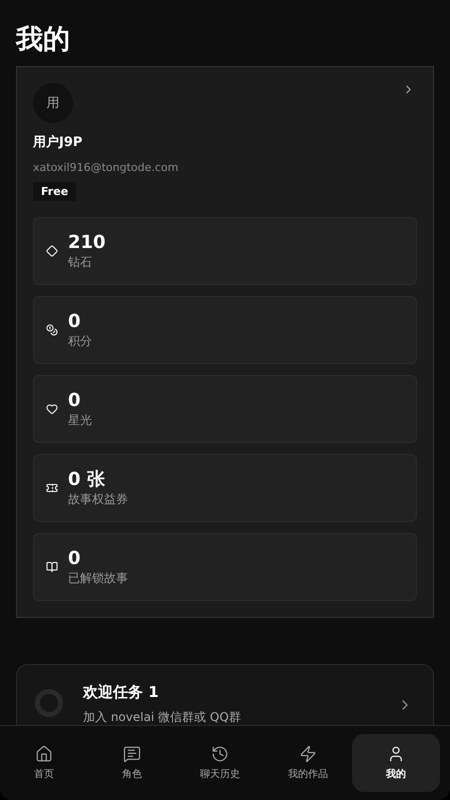  I want to click on book-icon, so click(52, 567).